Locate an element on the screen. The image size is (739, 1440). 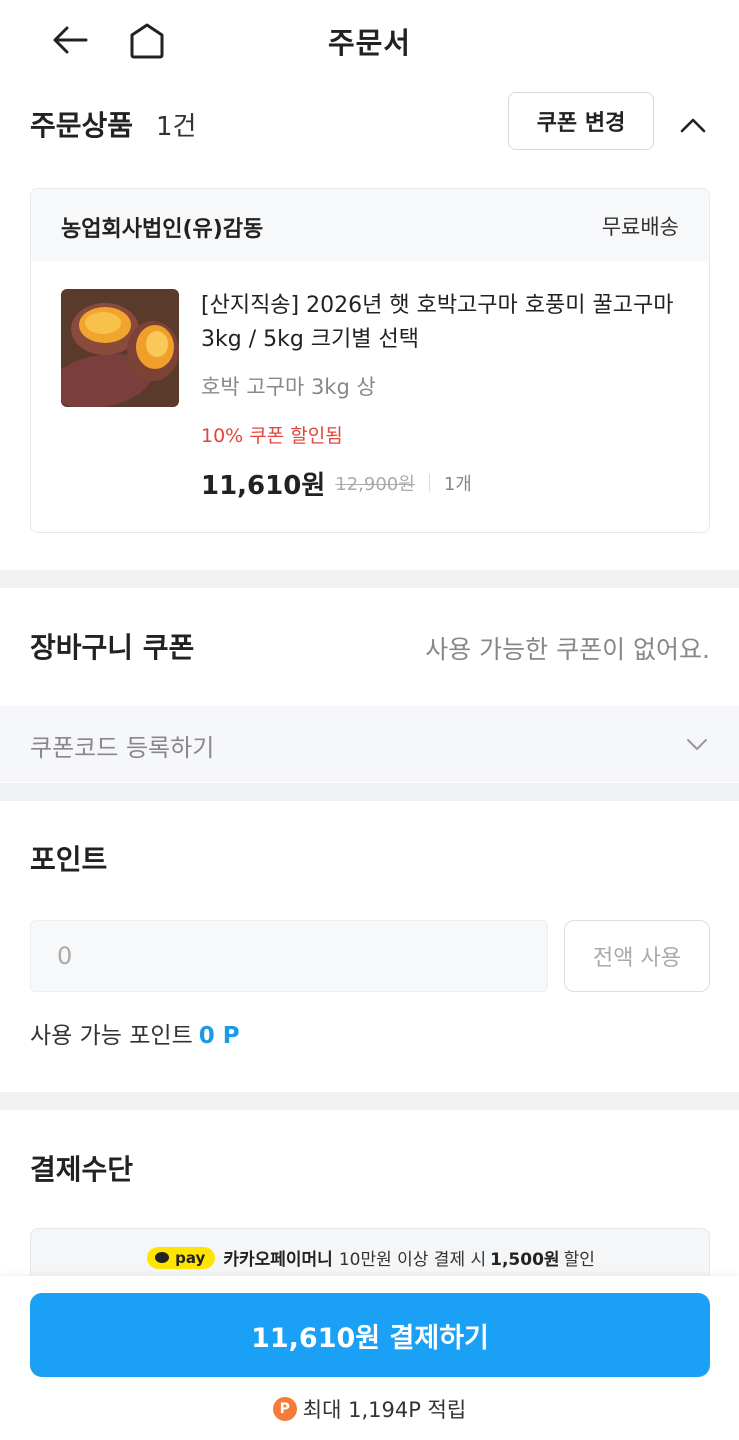
cart-coupon-title: 장바구니 쿠폰 is located at coordinates (112, 647).